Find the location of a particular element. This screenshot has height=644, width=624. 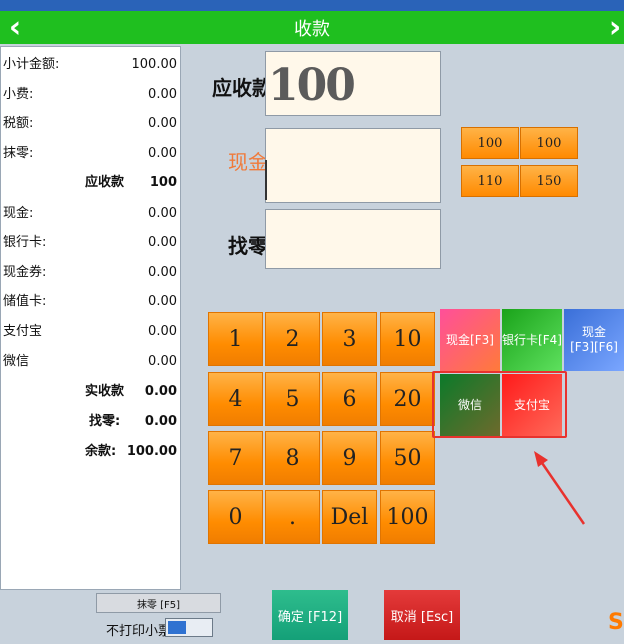

confirm-button: 确定 [F12] is located at coordinates (310, 615).